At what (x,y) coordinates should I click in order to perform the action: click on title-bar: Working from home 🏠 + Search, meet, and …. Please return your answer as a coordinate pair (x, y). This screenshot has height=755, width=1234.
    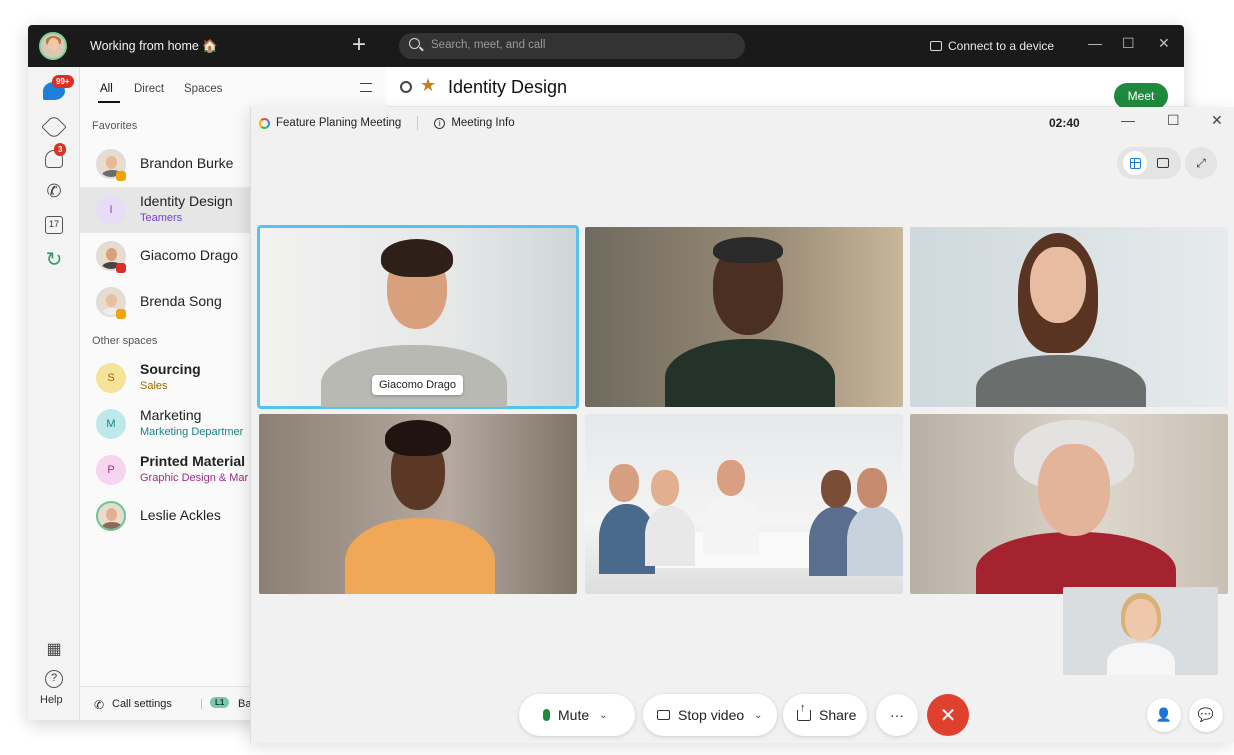
    Looking at the image, I should click on (606, 46).